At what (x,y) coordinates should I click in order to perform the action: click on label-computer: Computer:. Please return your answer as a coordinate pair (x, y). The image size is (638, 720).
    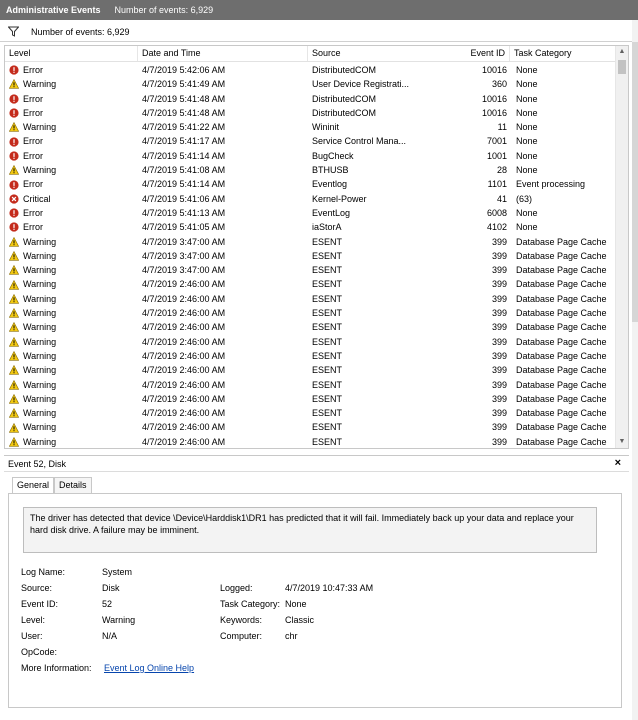
    Looking at the image, I should click on (241, 636).